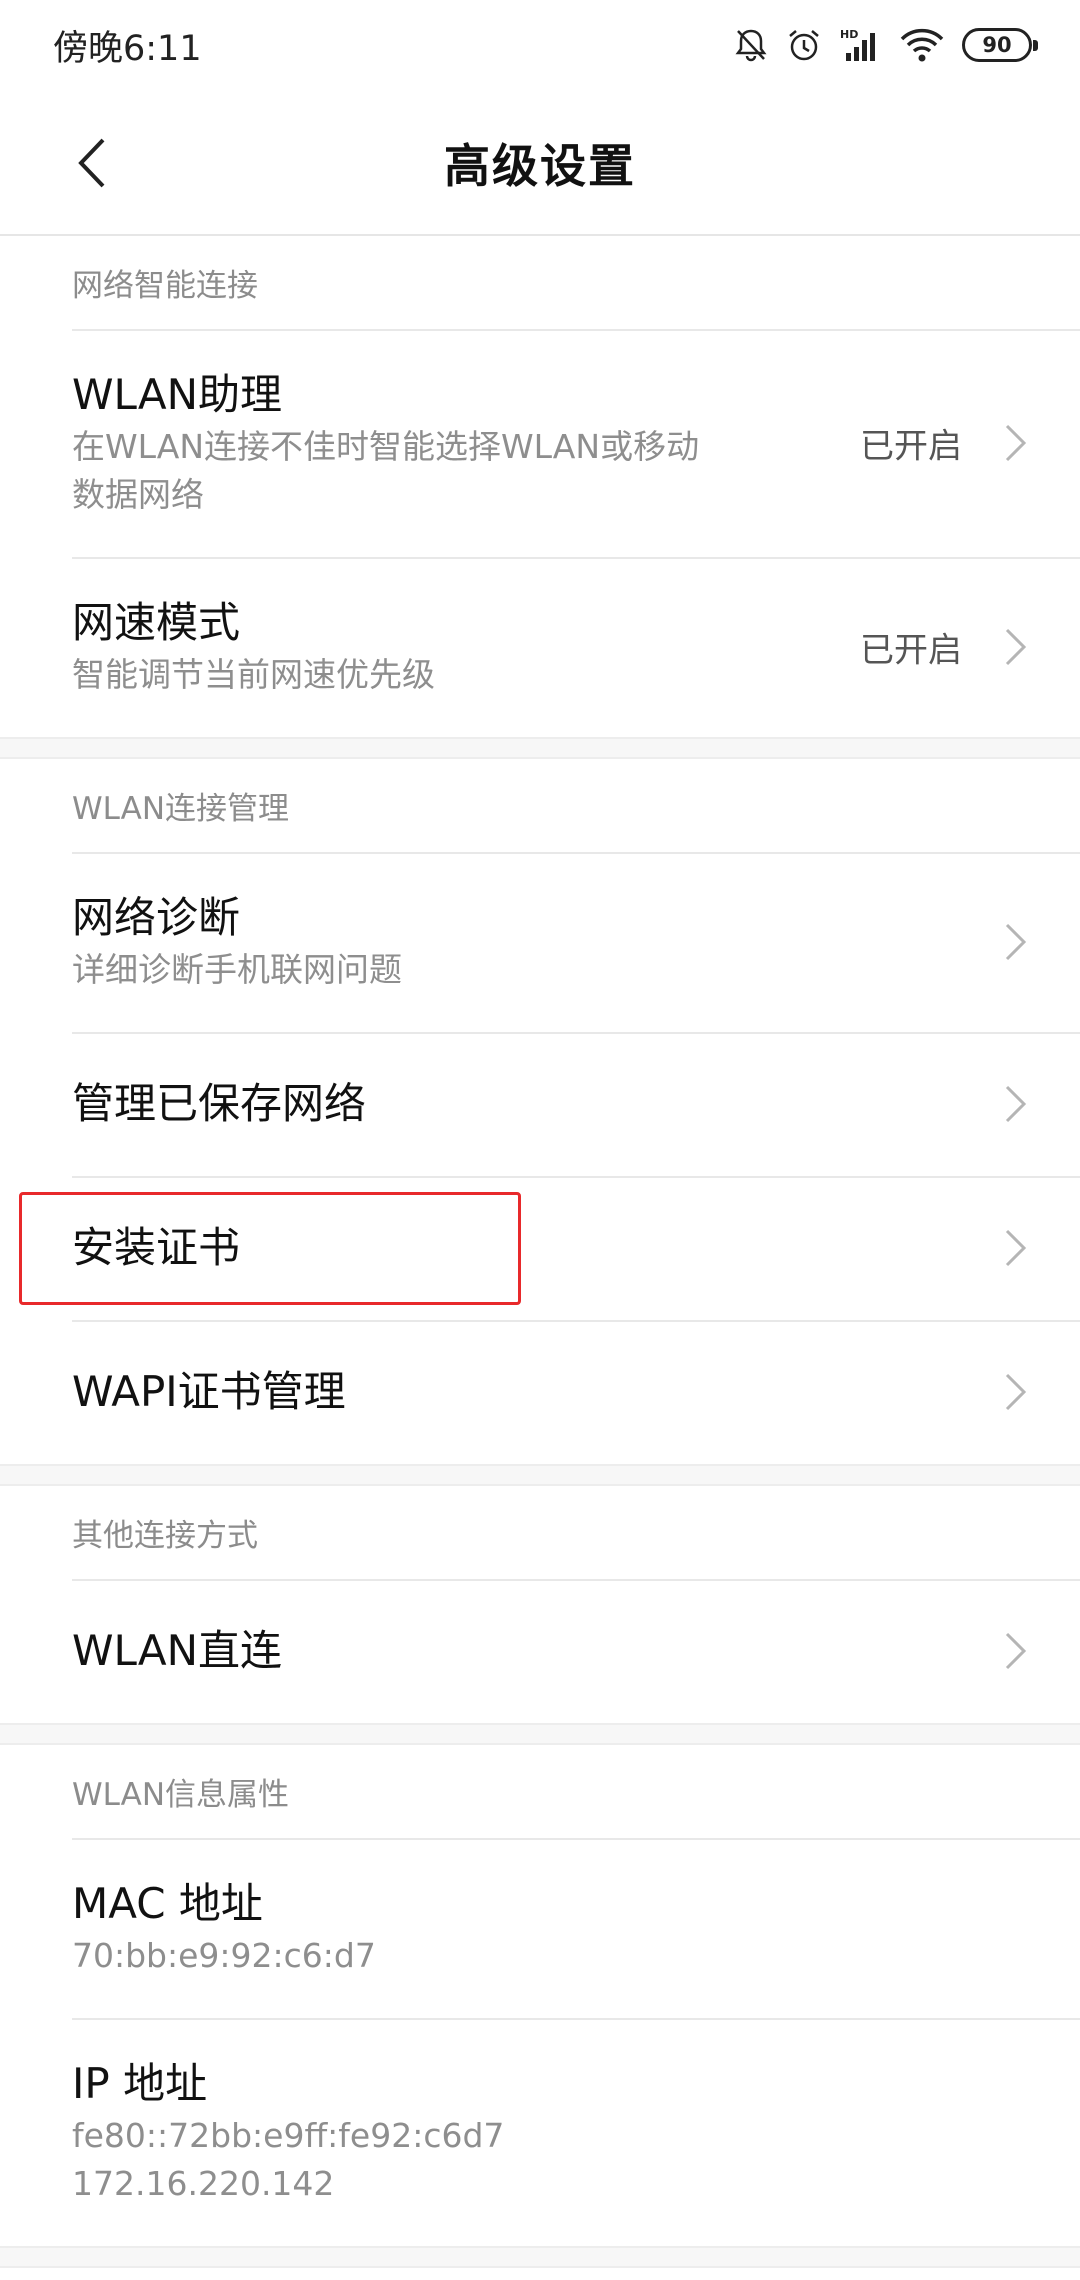  I want to click on item-title: 网络诊断, so click(156, 917).